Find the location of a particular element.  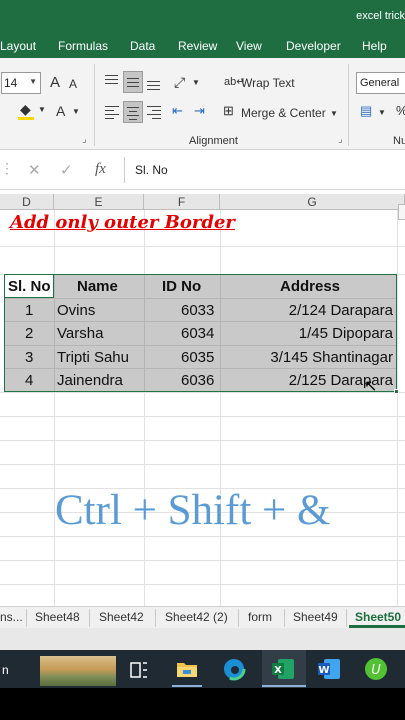

font-color-button: A is located at coordinates (60, 111).